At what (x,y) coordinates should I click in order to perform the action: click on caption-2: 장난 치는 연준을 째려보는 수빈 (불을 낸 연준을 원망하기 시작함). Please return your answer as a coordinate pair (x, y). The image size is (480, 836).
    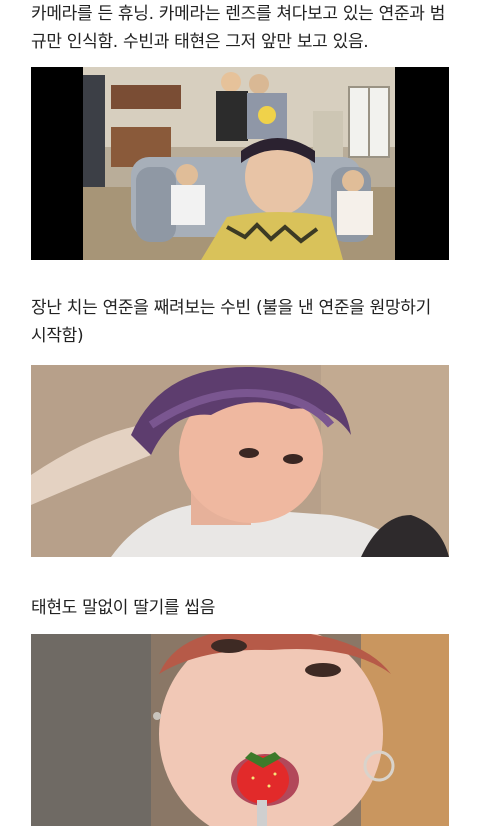
    Looking at the image, I should click on (231, 322).